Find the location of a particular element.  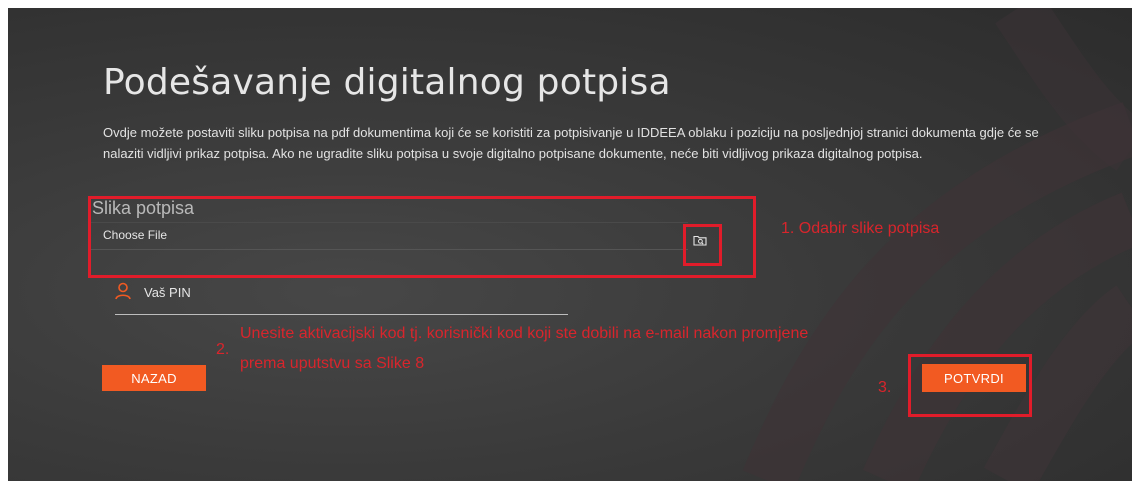

annotation-box-confirm is located at coordinates (970, 385).